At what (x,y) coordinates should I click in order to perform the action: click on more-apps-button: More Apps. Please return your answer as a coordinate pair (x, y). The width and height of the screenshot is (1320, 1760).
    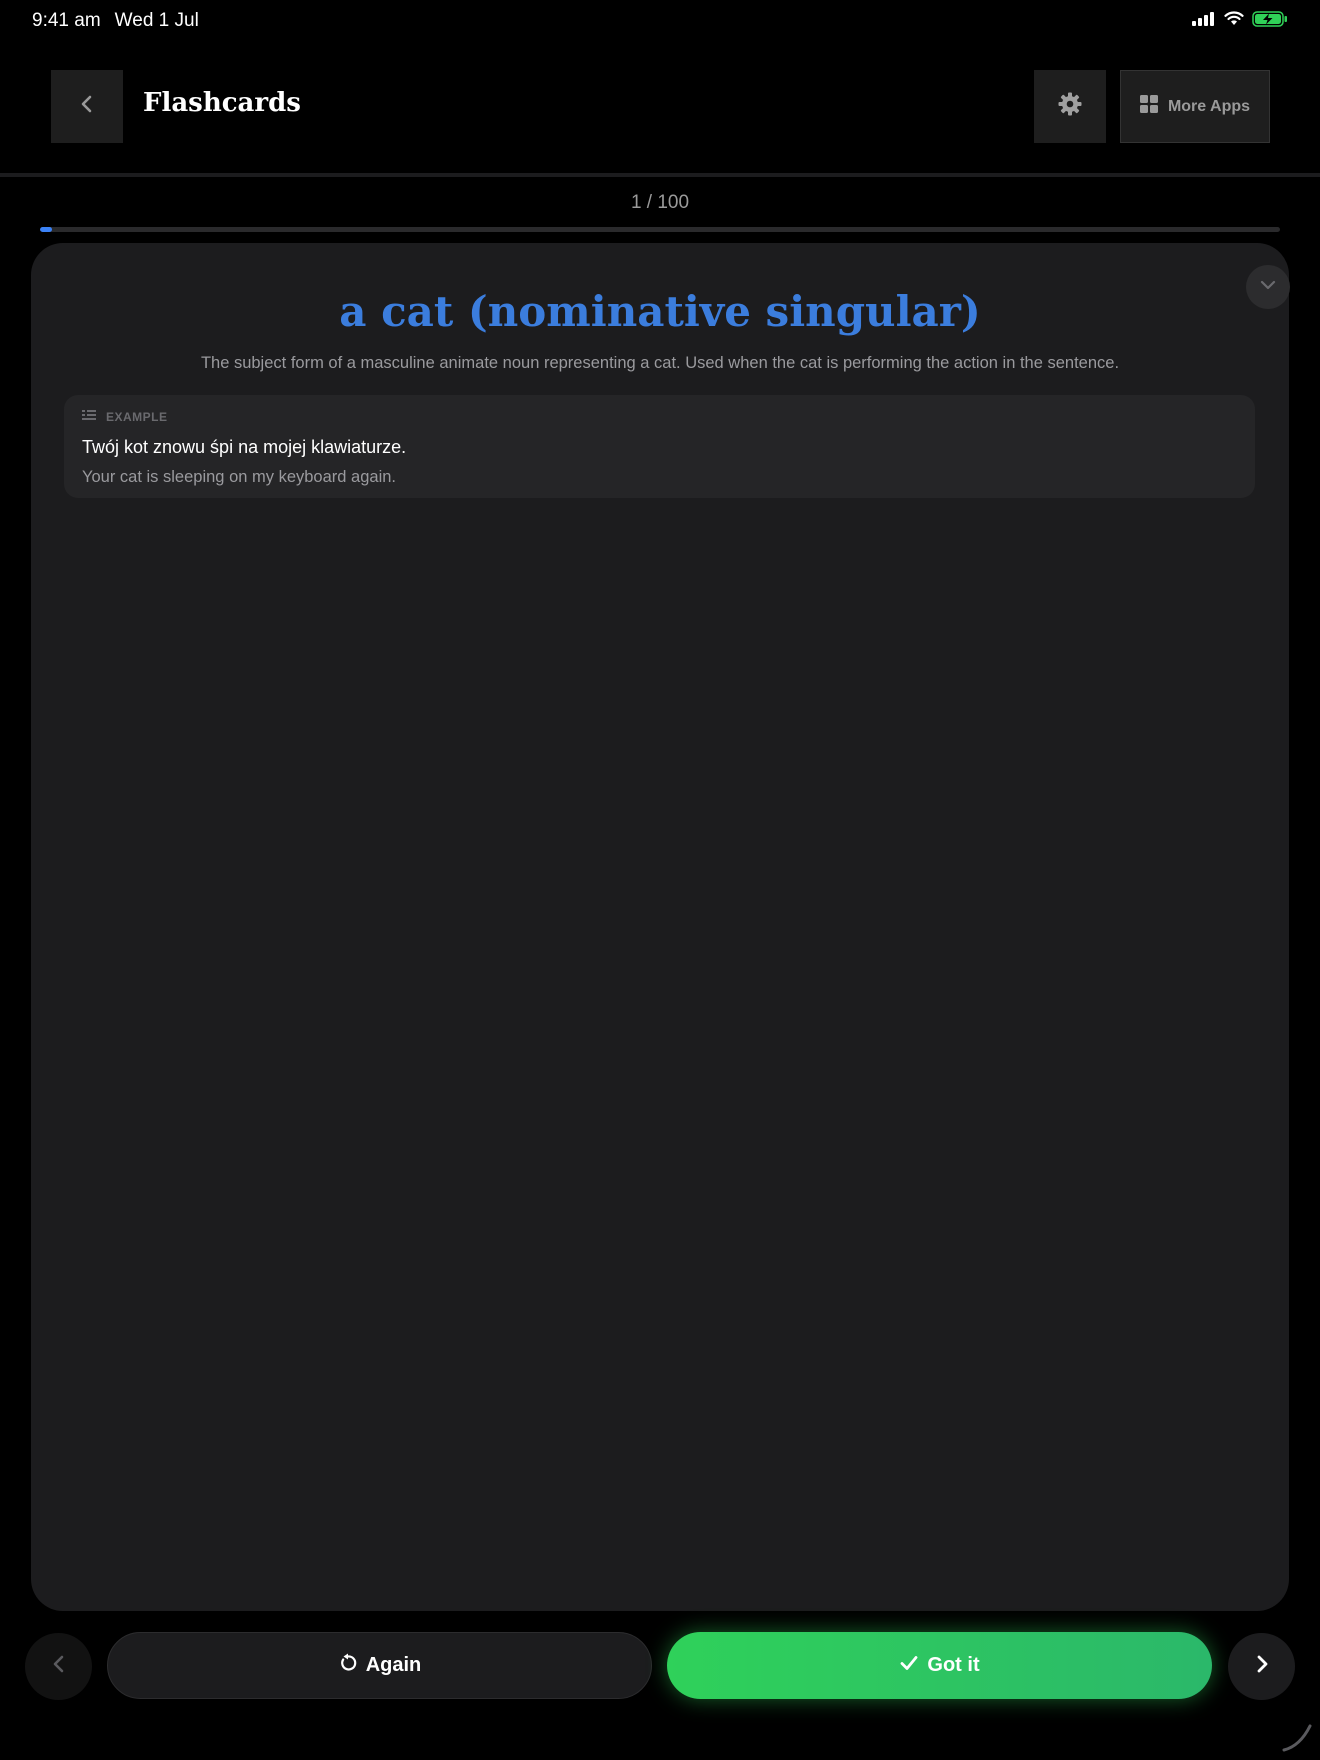
    Looking at the image, I should click on (1195, 106).